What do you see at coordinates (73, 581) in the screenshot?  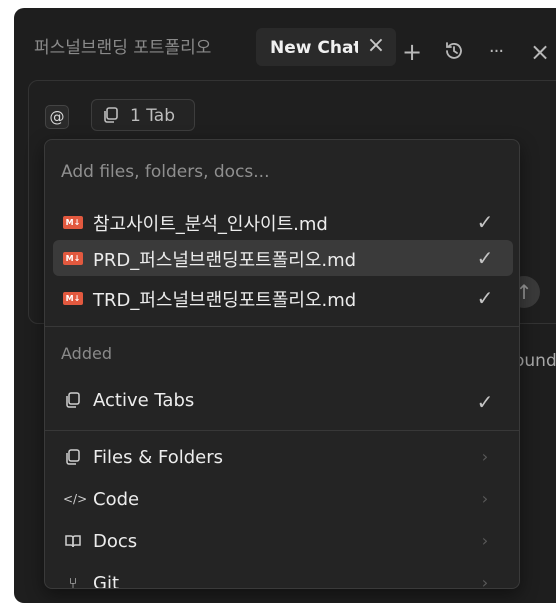 I see `git-icon: ⑂` at bounding box center [73, 581].